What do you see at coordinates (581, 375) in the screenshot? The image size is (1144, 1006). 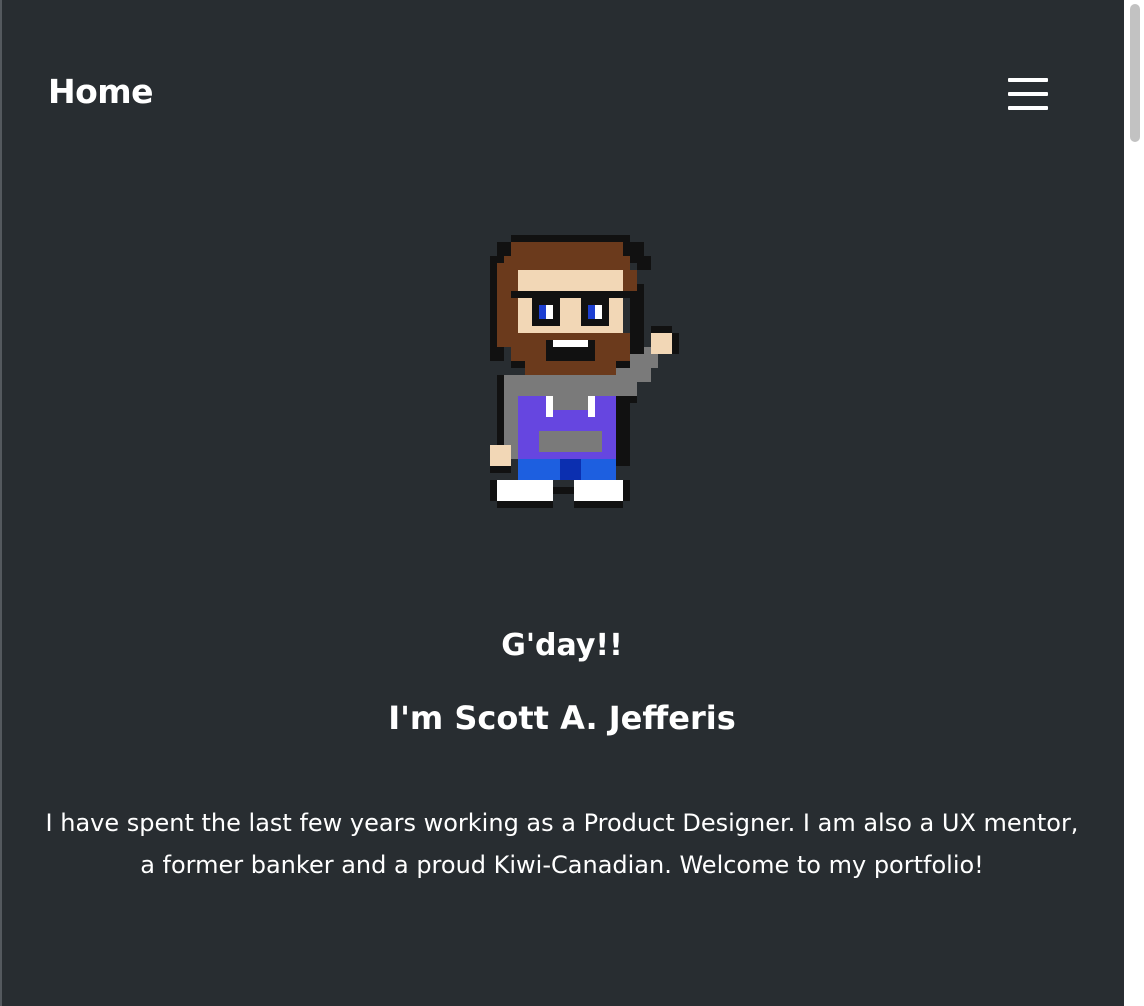 I see `pixel-art-avatar` at bounding box center [581, 375].